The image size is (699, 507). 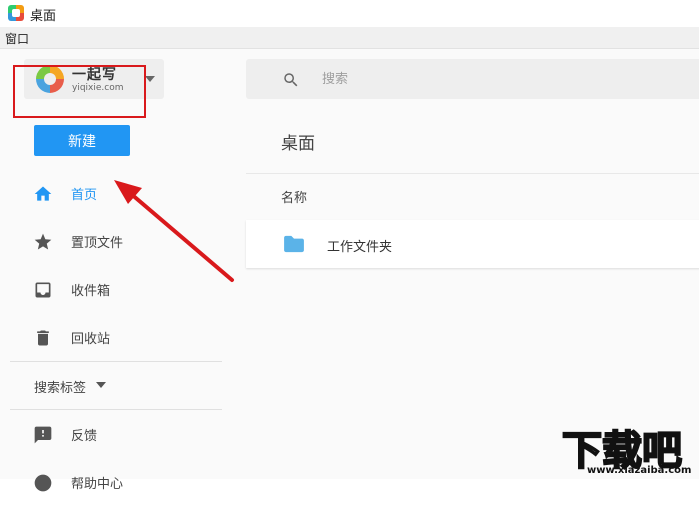 I want to click on search-input, so click(x=472, y=79).